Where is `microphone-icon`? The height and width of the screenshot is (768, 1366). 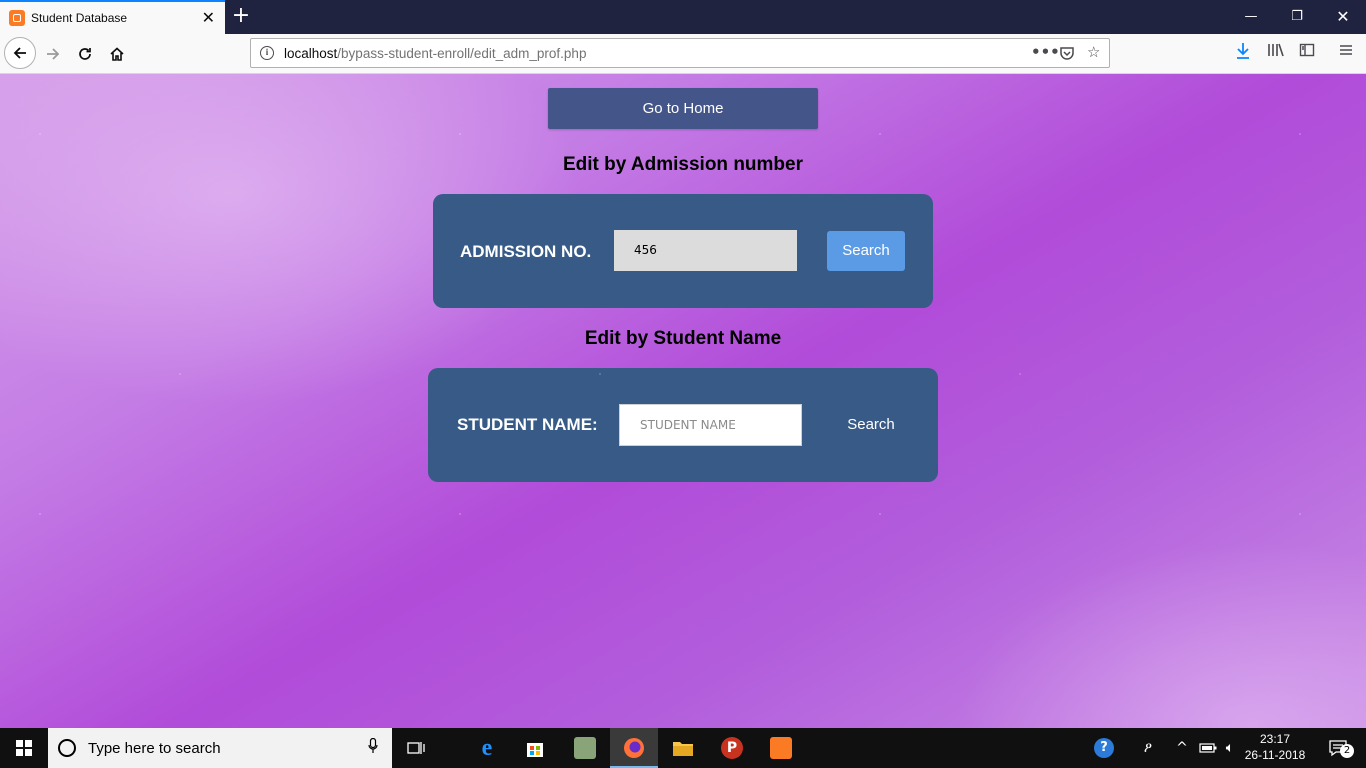 microphone-icon is located at coordinates (373, 747).